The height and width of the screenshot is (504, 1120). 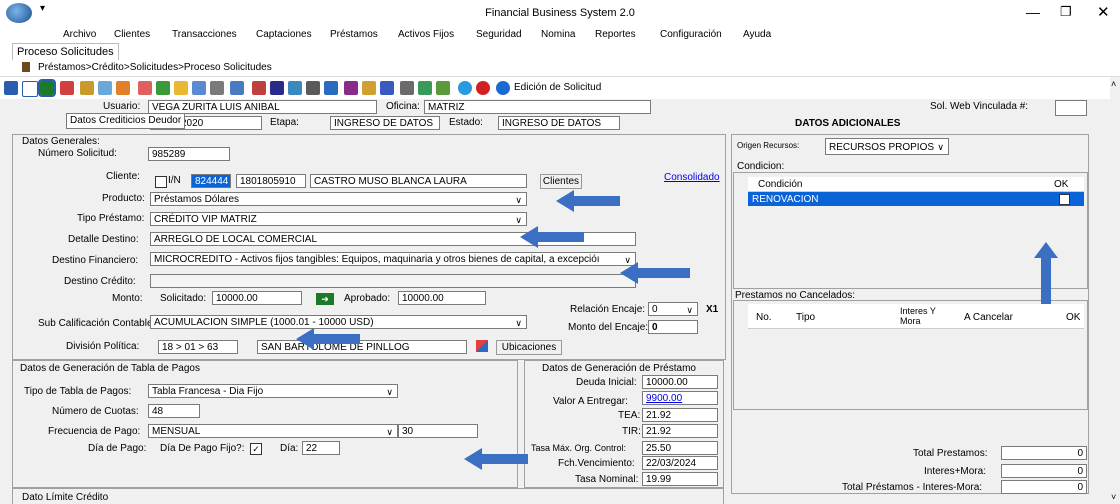 What do you see at coordinates (1064, 199) in the screenshot?
I see `condicion-ok-checkbox` at bounding box center [1064, 199].